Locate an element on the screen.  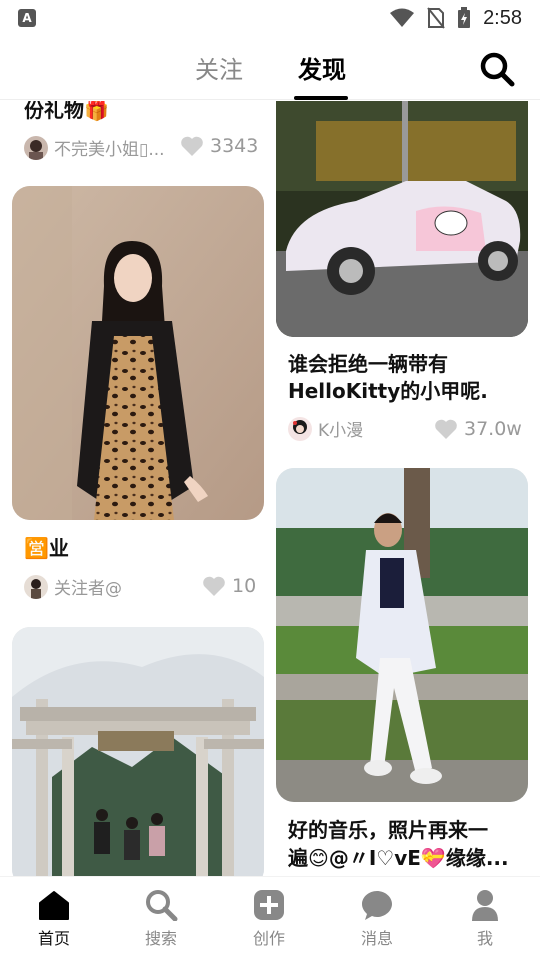
chat-bubble-icon is located at coordinates (377, 905).